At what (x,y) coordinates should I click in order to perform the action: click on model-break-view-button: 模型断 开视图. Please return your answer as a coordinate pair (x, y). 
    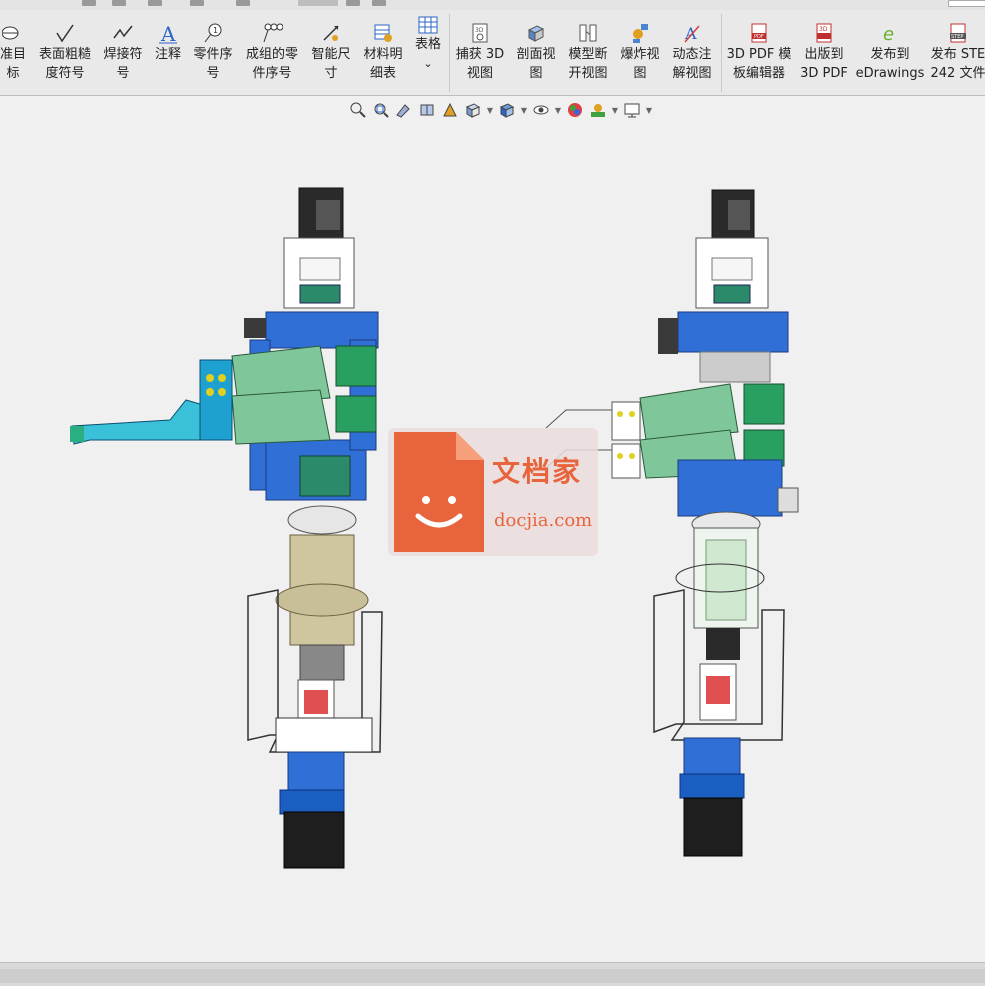
    Looking at the image, I should click on (588, 58).